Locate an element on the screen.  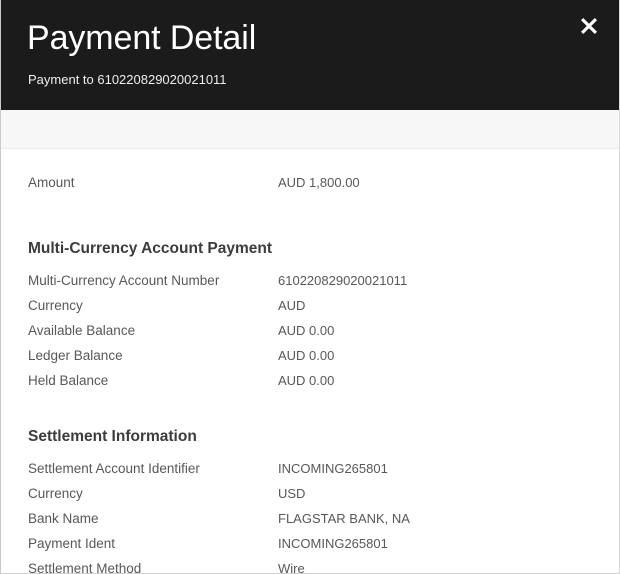
detail-value: 610220829020021011 is located at coordinates (343, 280).